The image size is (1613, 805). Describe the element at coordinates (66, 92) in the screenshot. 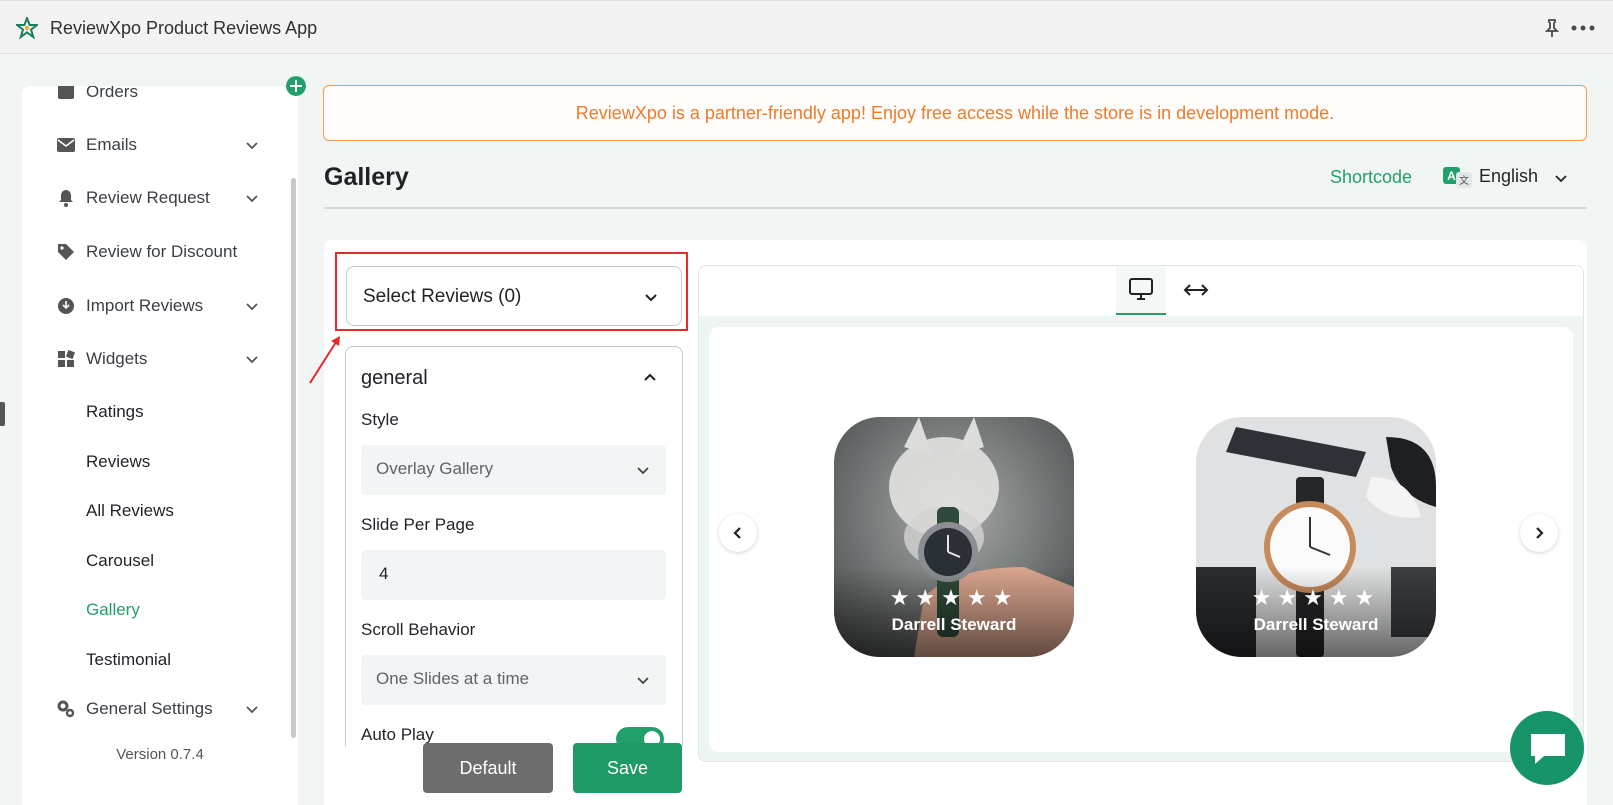

I see `orders-icon` at that location.